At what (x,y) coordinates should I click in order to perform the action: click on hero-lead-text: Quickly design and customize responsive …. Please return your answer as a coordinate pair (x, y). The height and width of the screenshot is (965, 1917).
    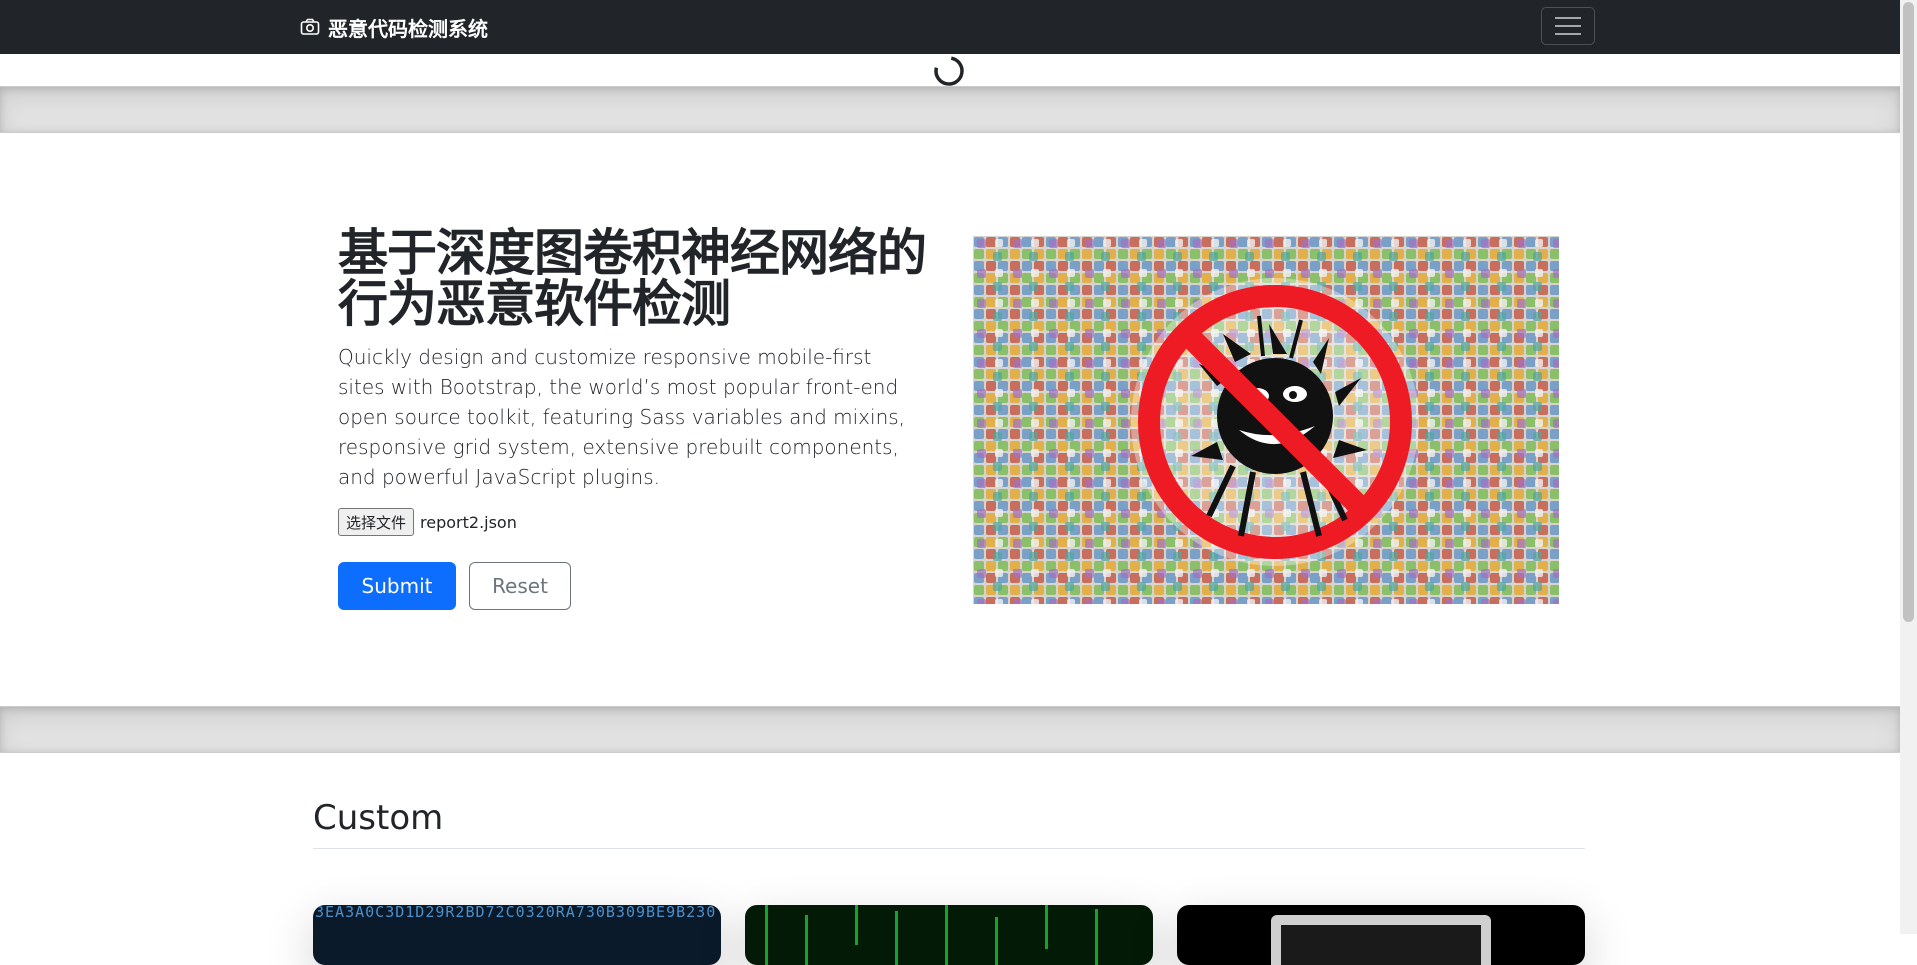
    Looking at the image, I should click on (622, 417).